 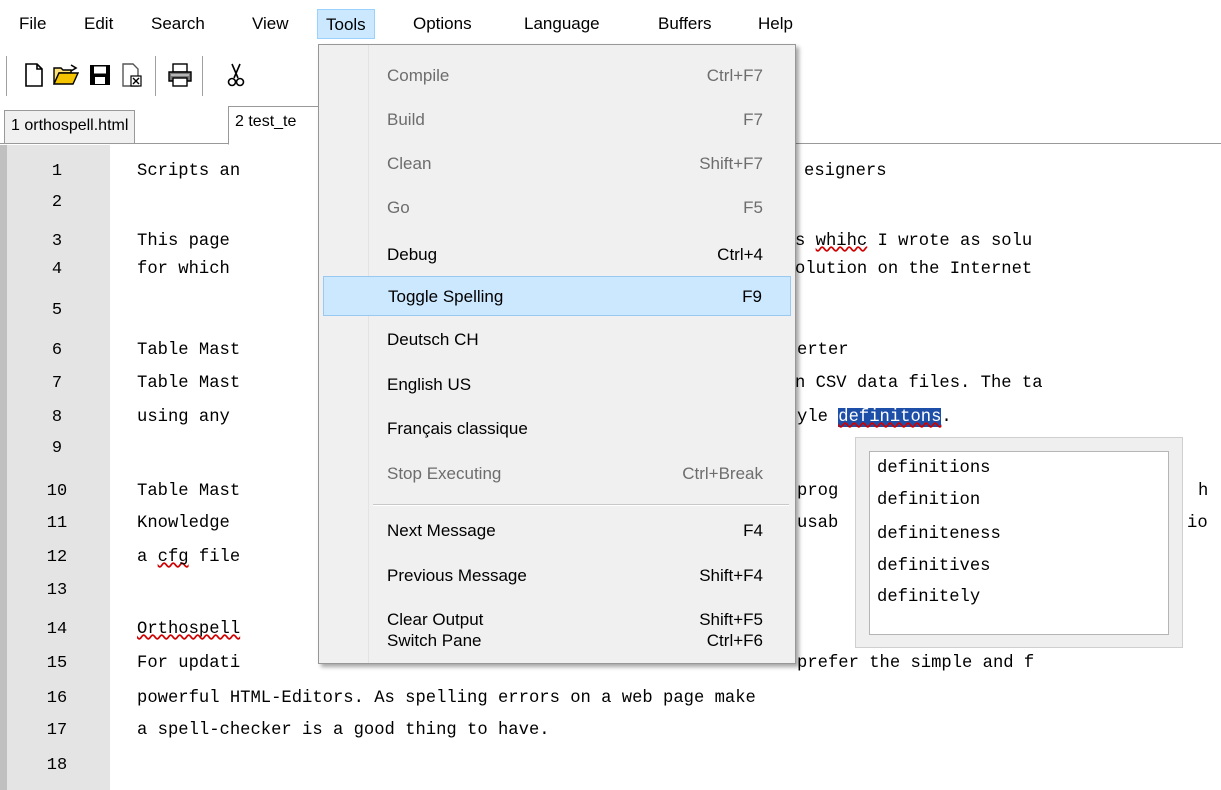 What do you see at coordinates (183, 417) in the screenshot?
I see `code-line: using any` at bounding box center [183, 417].